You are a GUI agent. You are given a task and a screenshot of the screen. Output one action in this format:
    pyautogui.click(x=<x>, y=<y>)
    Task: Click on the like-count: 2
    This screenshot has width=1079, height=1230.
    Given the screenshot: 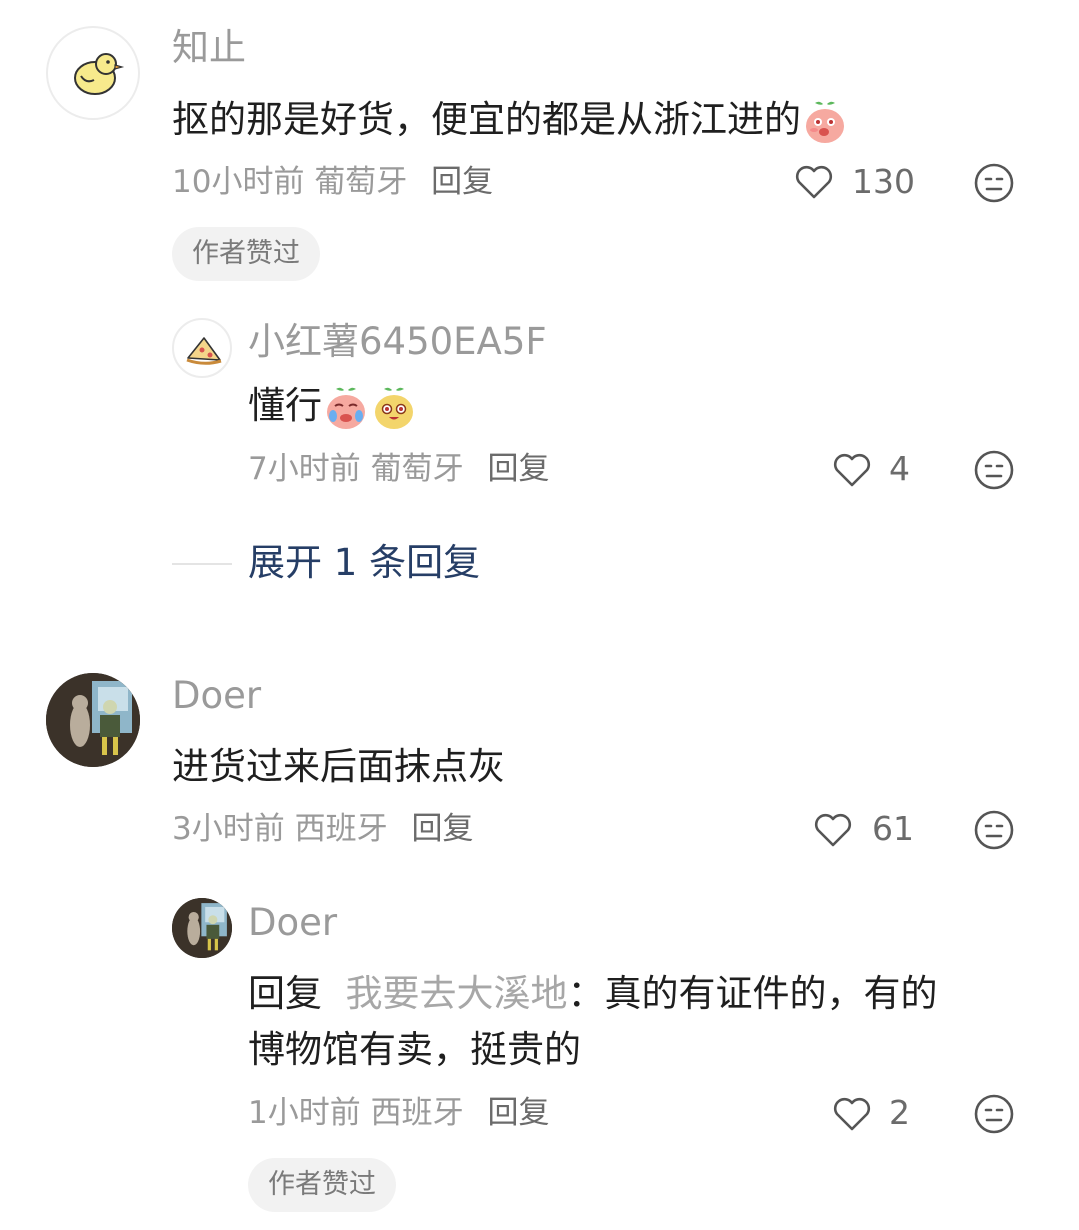 What is the action you would take?
    pyautogui.click(x=899, y=1112)
    